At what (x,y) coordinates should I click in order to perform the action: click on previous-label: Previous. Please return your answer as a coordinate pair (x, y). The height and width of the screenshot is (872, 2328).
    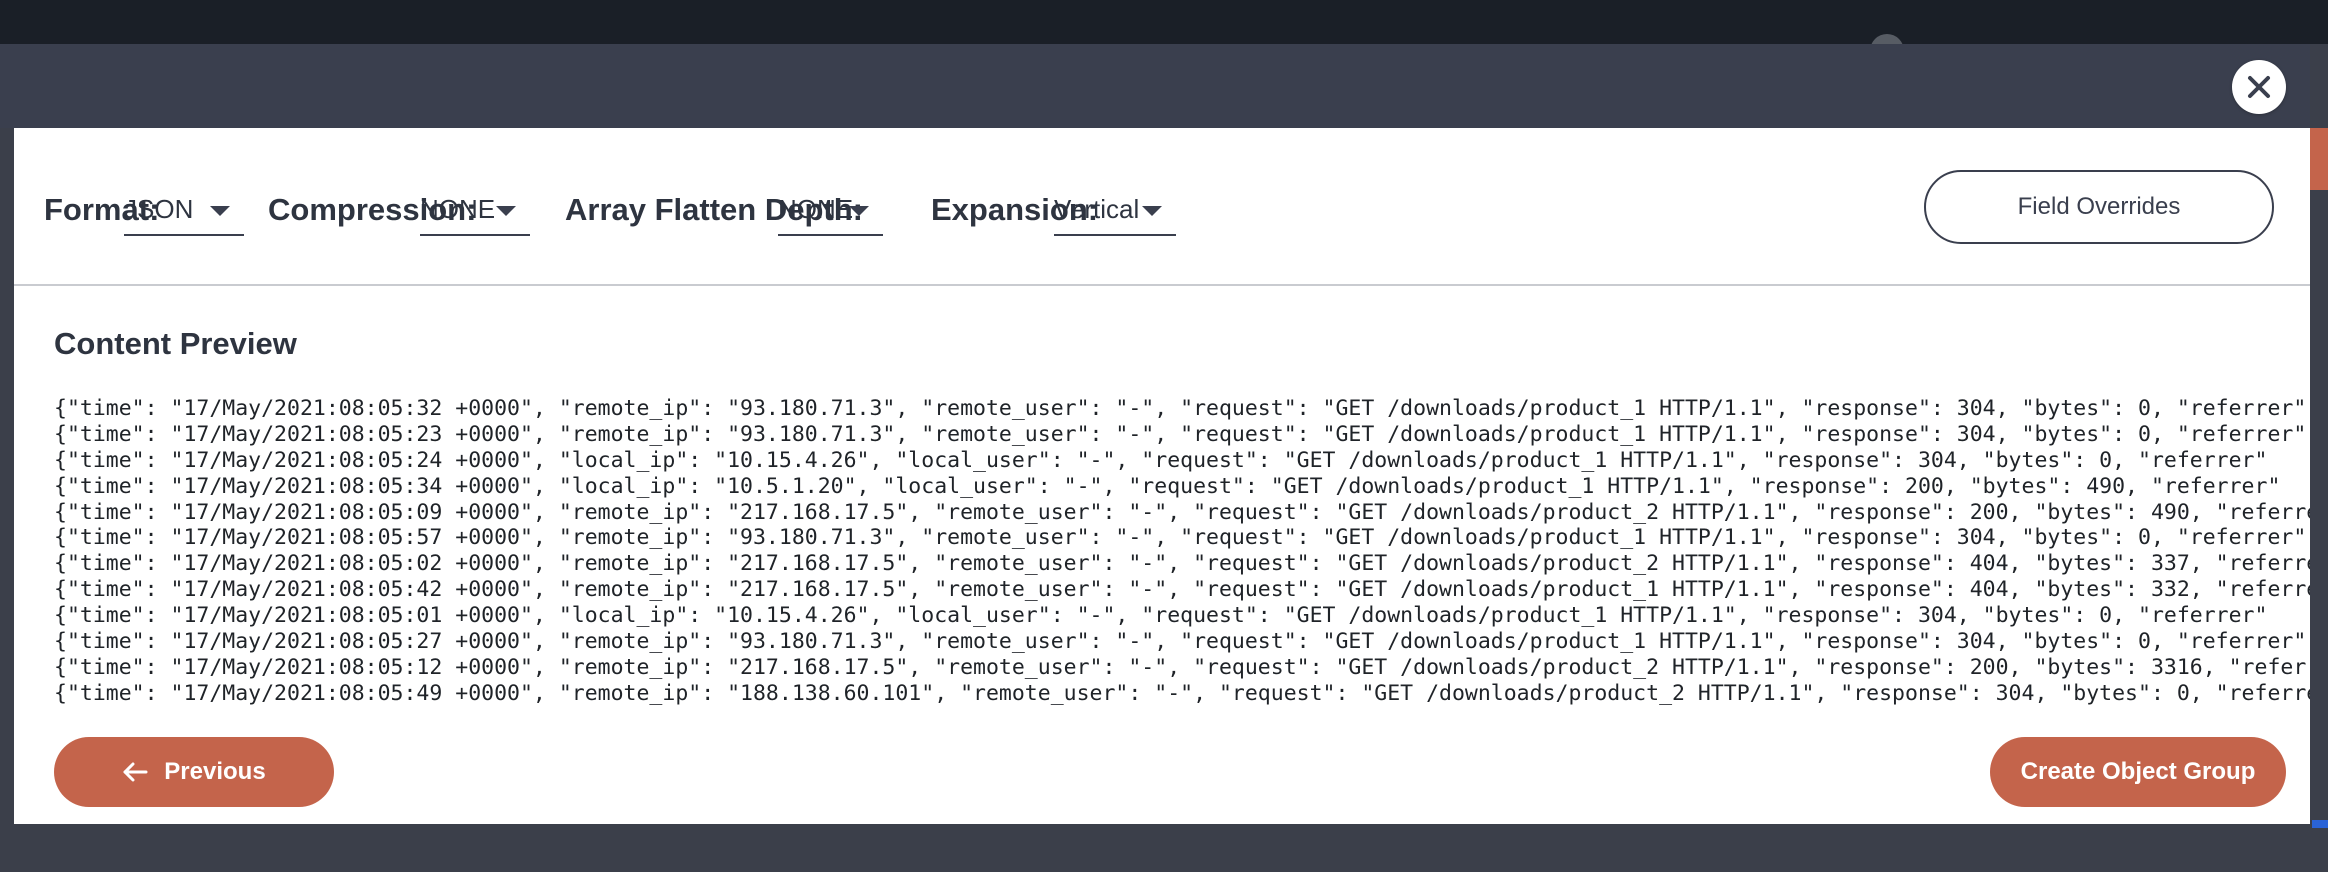
    Looking at the image, I should click on (215, 771).